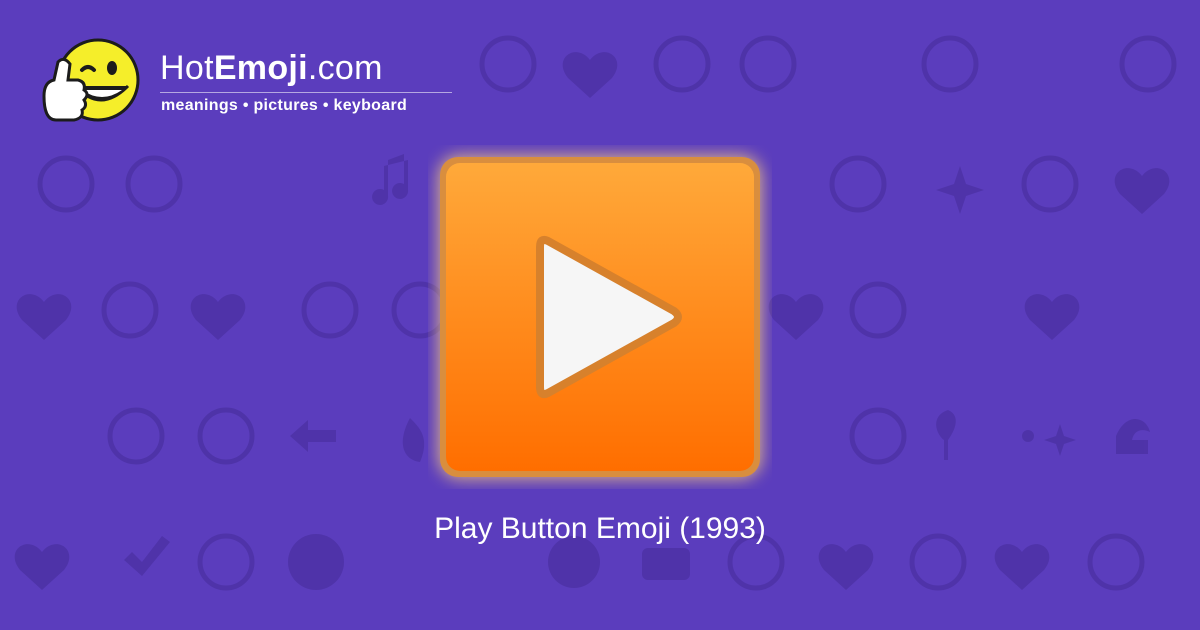  Describe the element at coordinates (600, 528) in the screenshot. I see `emoji-caption: Play Button Emoji (1993)` at that location.